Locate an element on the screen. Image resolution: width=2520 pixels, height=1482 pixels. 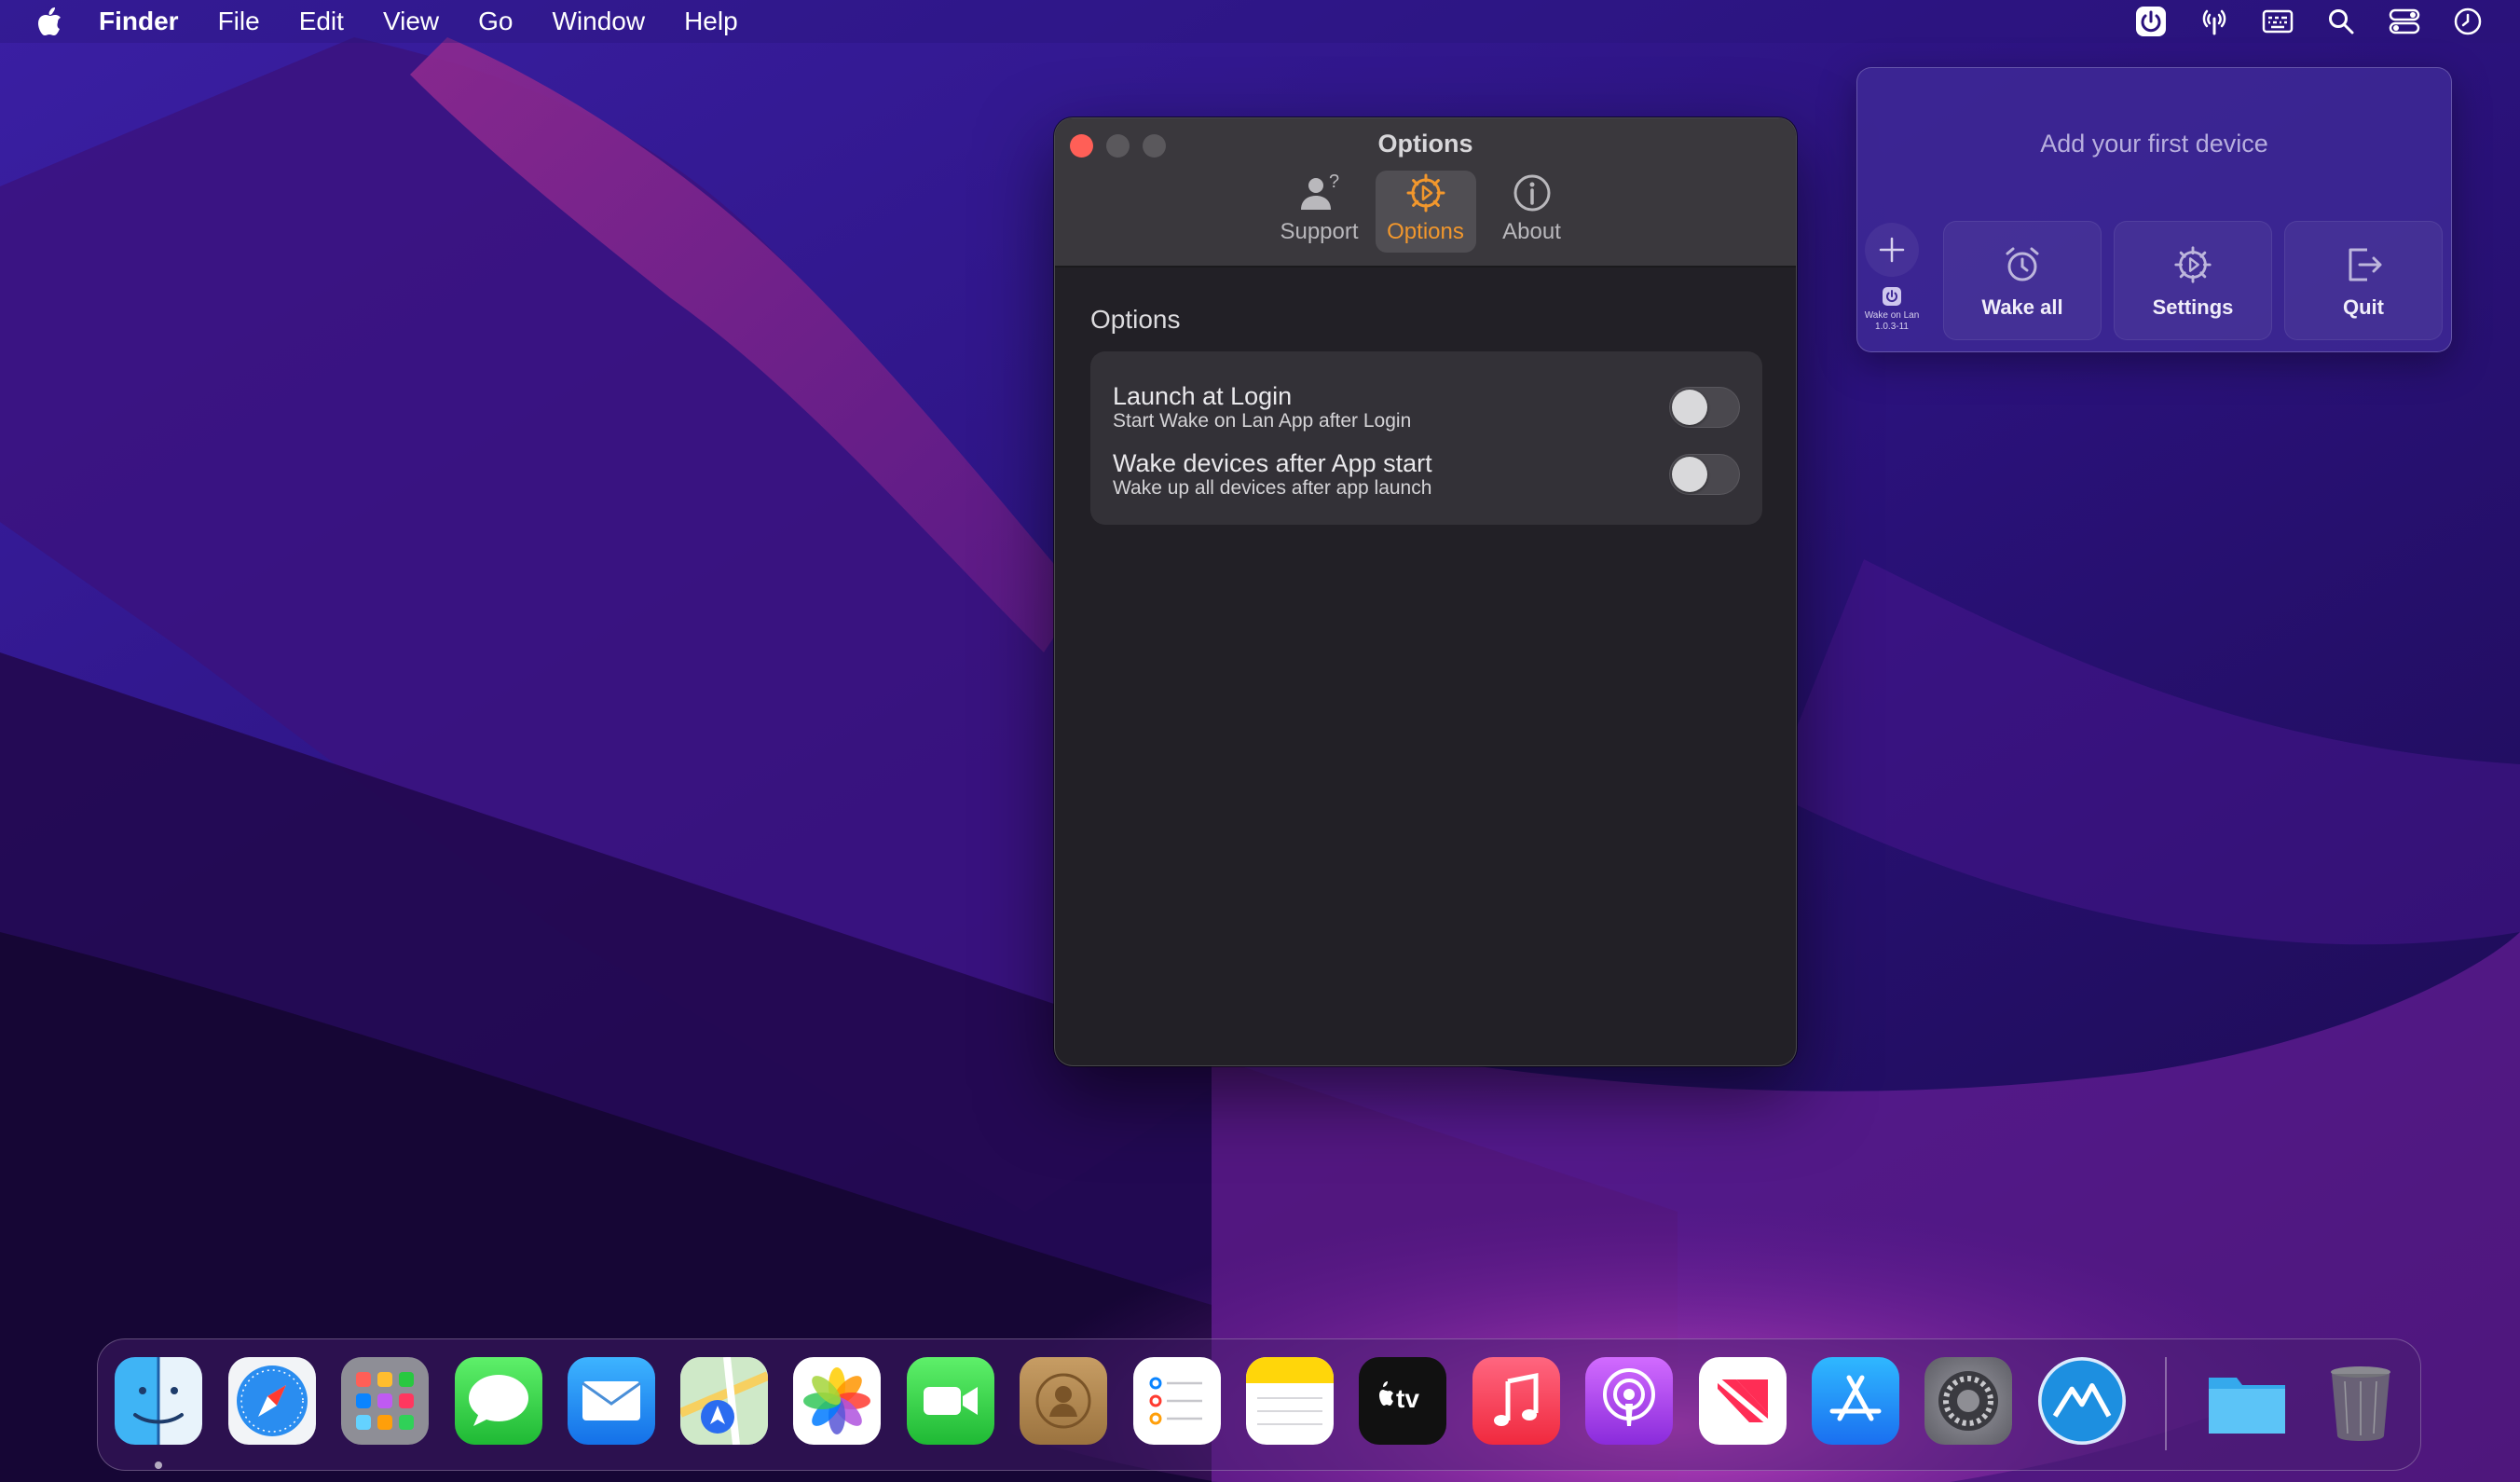
tab-options: Options is located at coordinates (1425, 212).